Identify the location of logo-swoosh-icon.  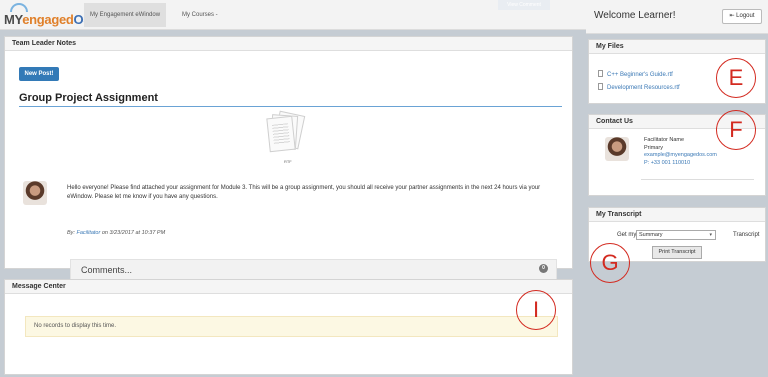
(19, 7).